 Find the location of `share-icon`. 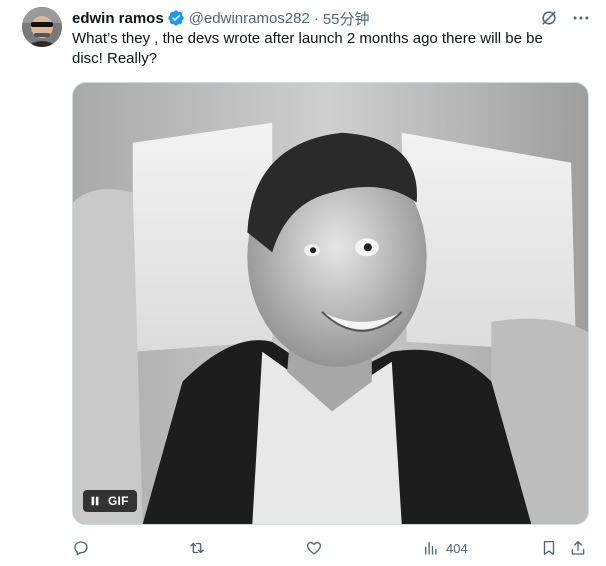

share-icon is located at coordinates (578, 547).